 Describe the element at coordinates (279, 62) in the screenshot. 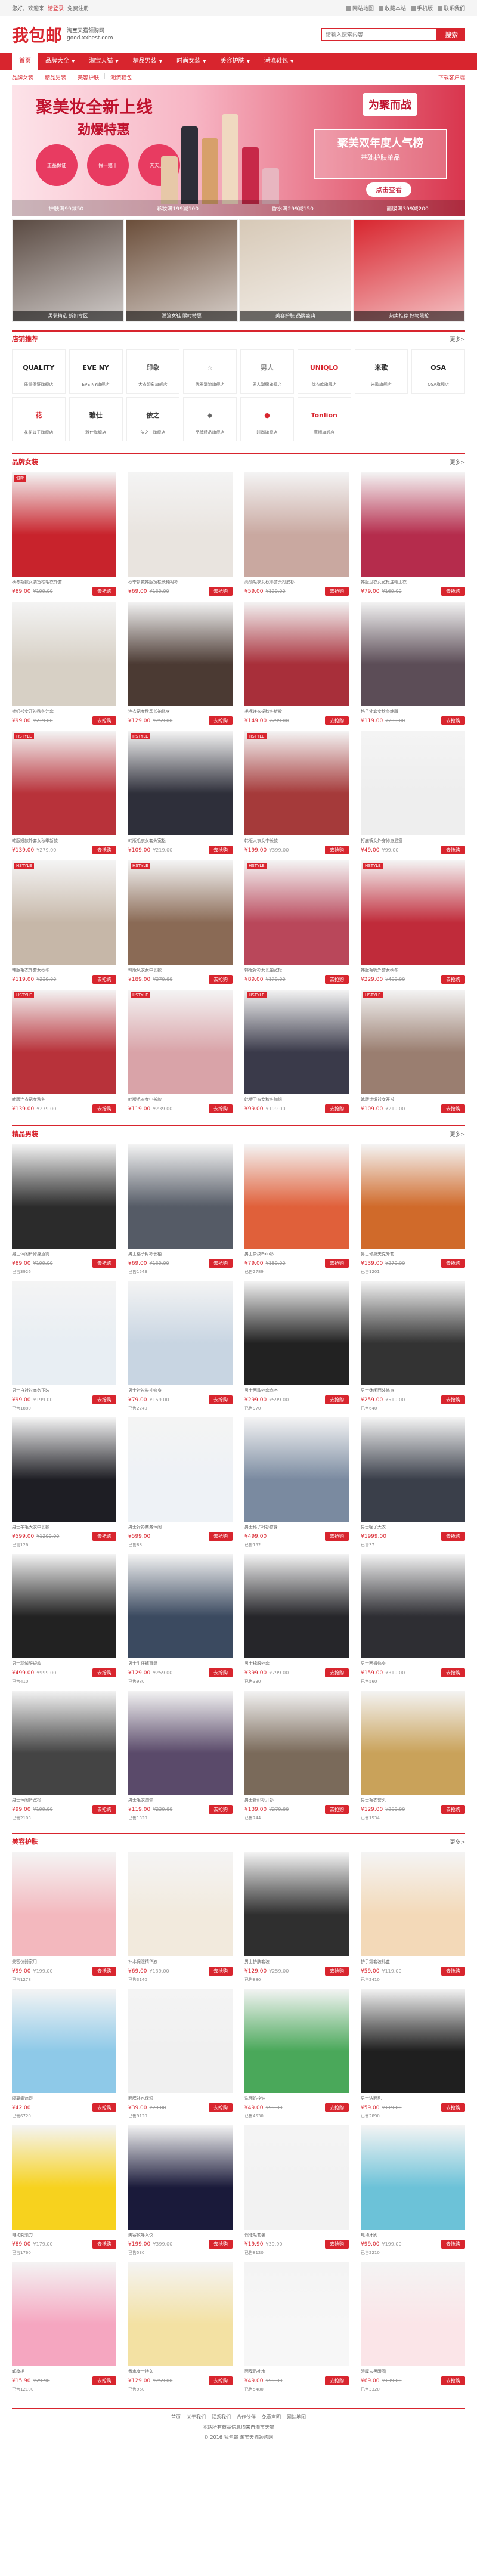

I see `nav-item: 潮流鞋包 ▼` at that location.